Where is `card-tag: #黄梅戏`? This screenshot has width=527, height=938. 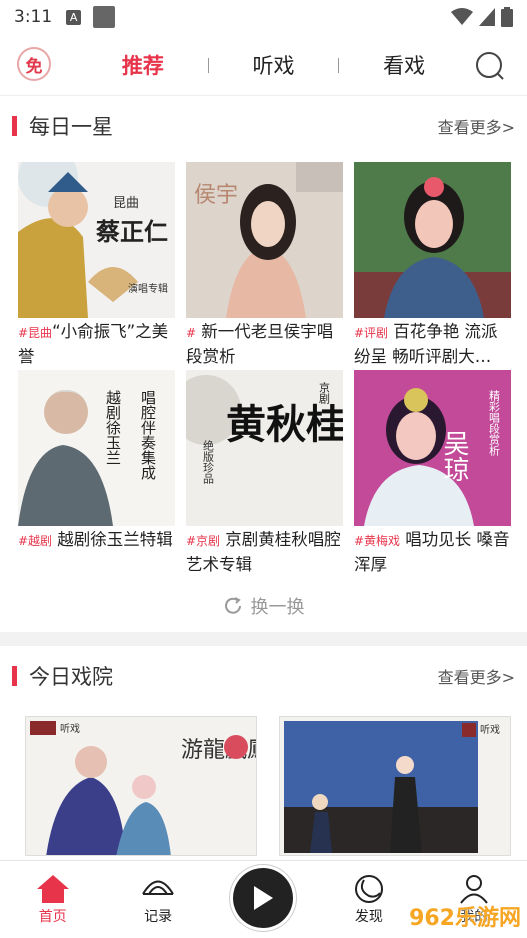 card-tag: #黄梅戏 is located at coordinates (377, 541).